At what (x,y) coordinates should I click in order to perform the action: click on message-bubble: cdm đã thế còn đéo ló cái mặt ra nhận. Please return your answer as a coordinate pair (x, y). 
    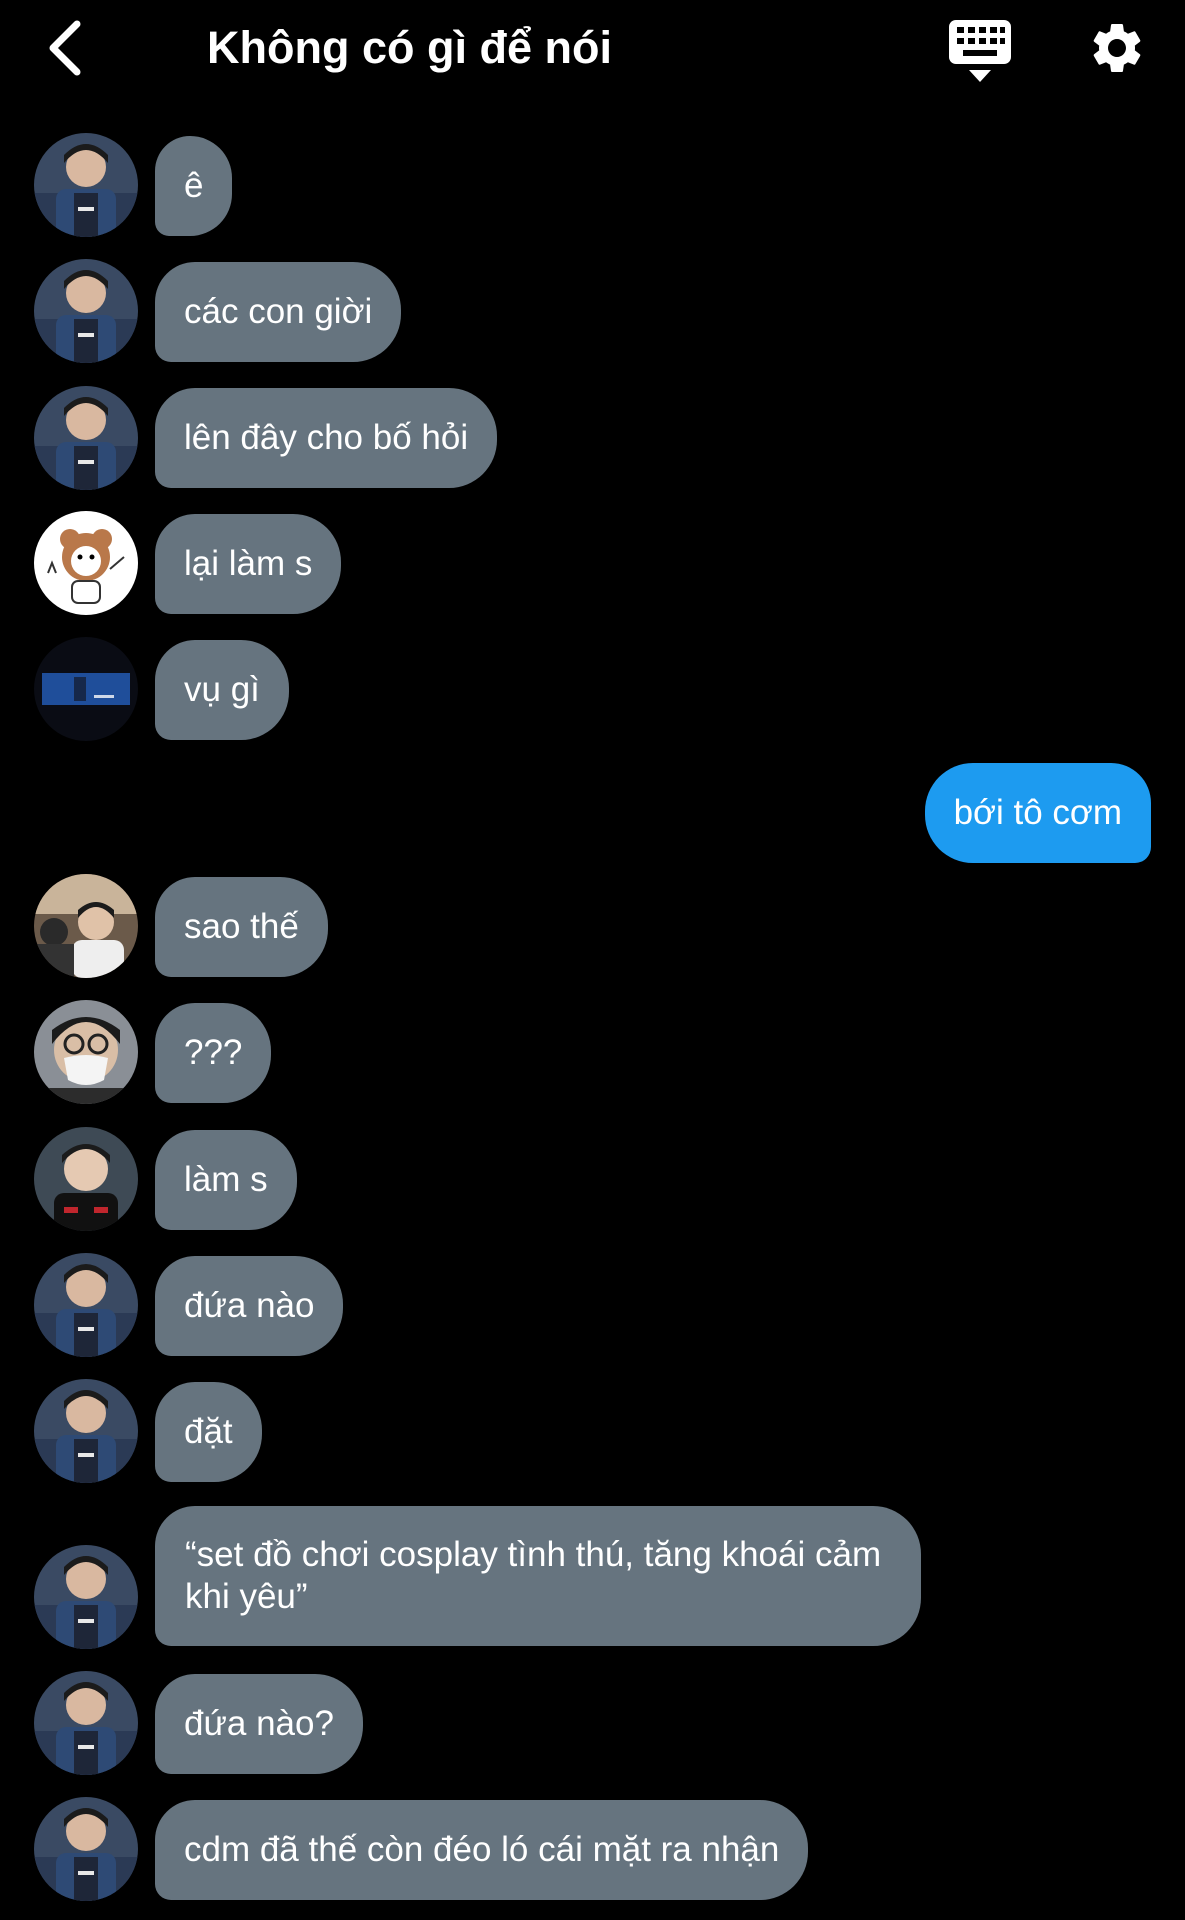
    Looking at the image, I should click on (482, 1850).